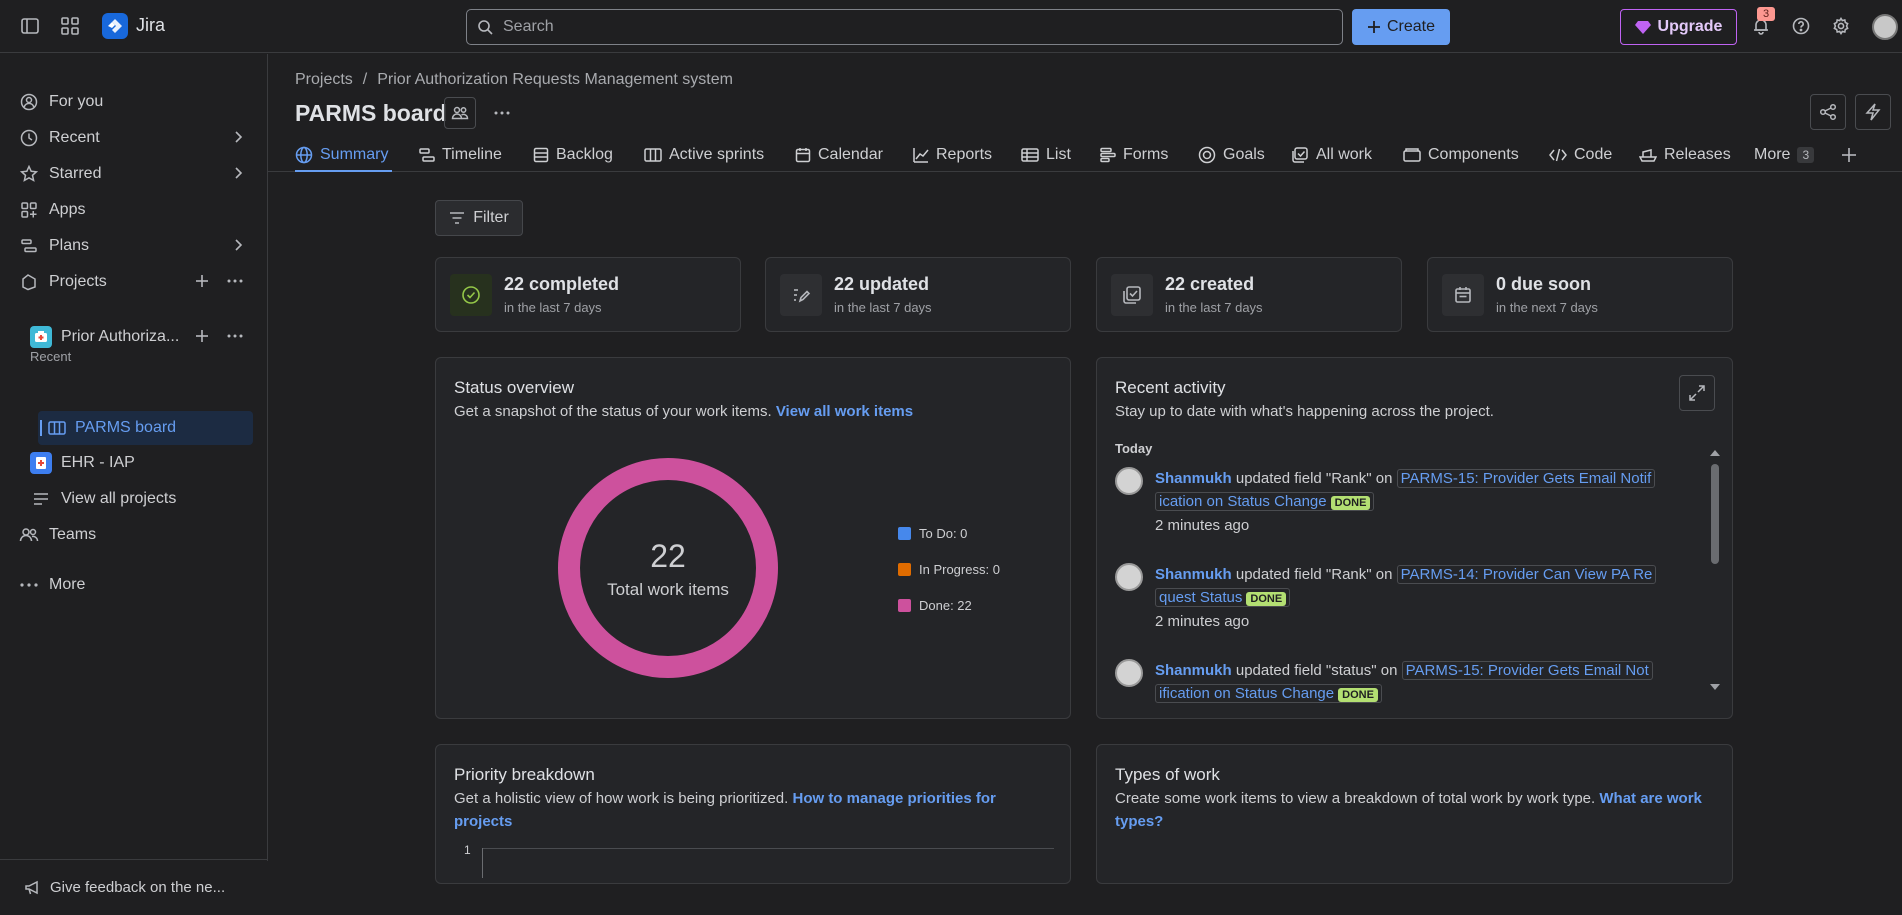  I want to click on upgrade-button: Upgrade, so click(1678, 27).